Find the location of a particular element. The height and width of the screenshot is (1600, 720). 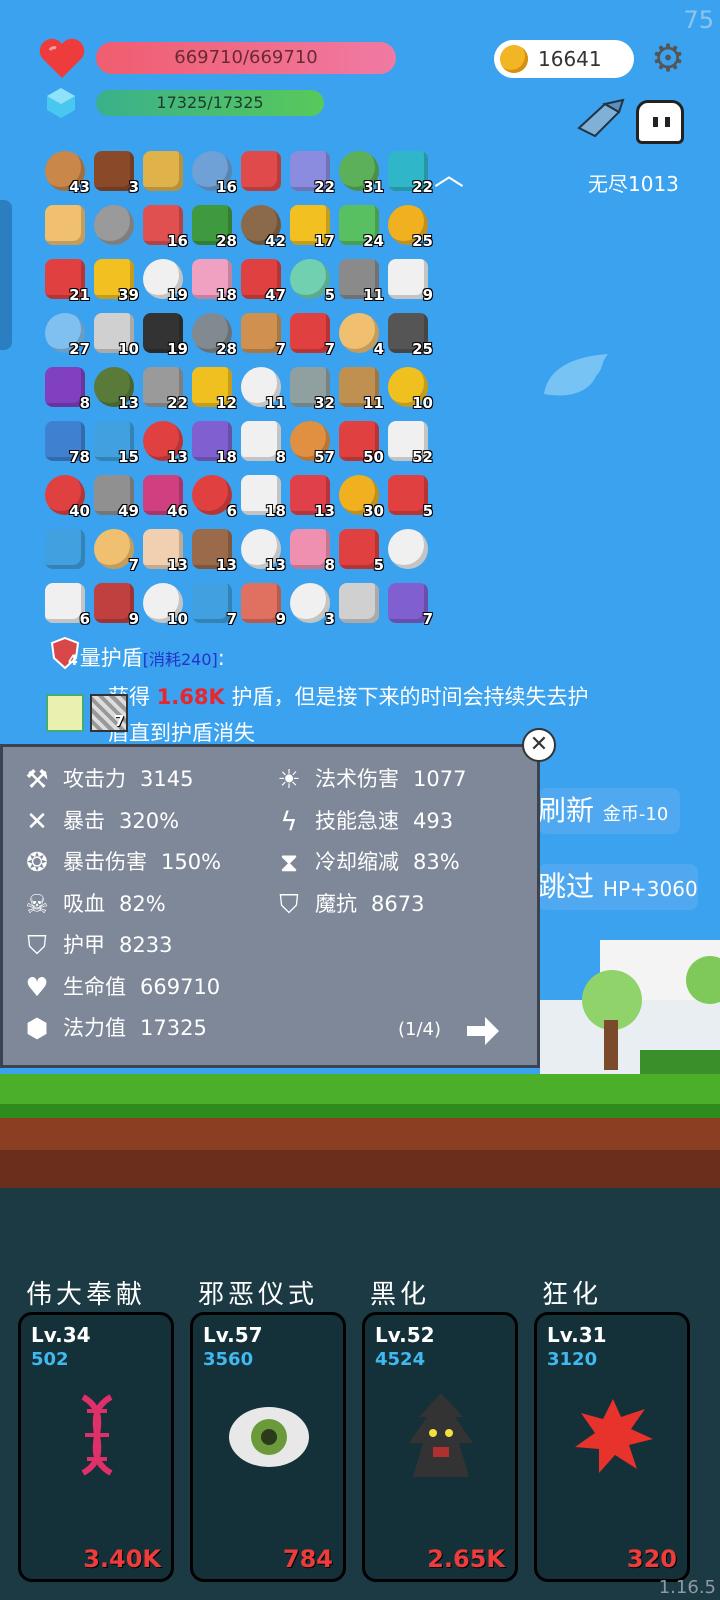

close-button: ✕ is located at coordinates (539, 745).